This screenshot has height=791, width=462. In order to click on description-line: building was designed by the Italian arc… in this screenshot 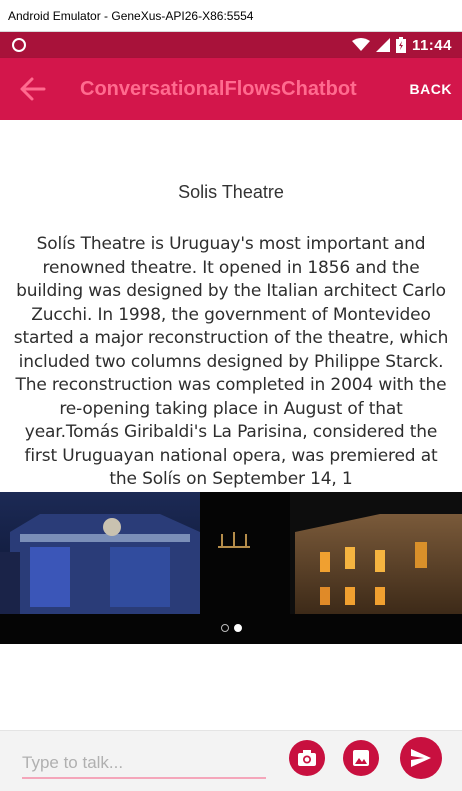, I will do `click(231, 291)`.